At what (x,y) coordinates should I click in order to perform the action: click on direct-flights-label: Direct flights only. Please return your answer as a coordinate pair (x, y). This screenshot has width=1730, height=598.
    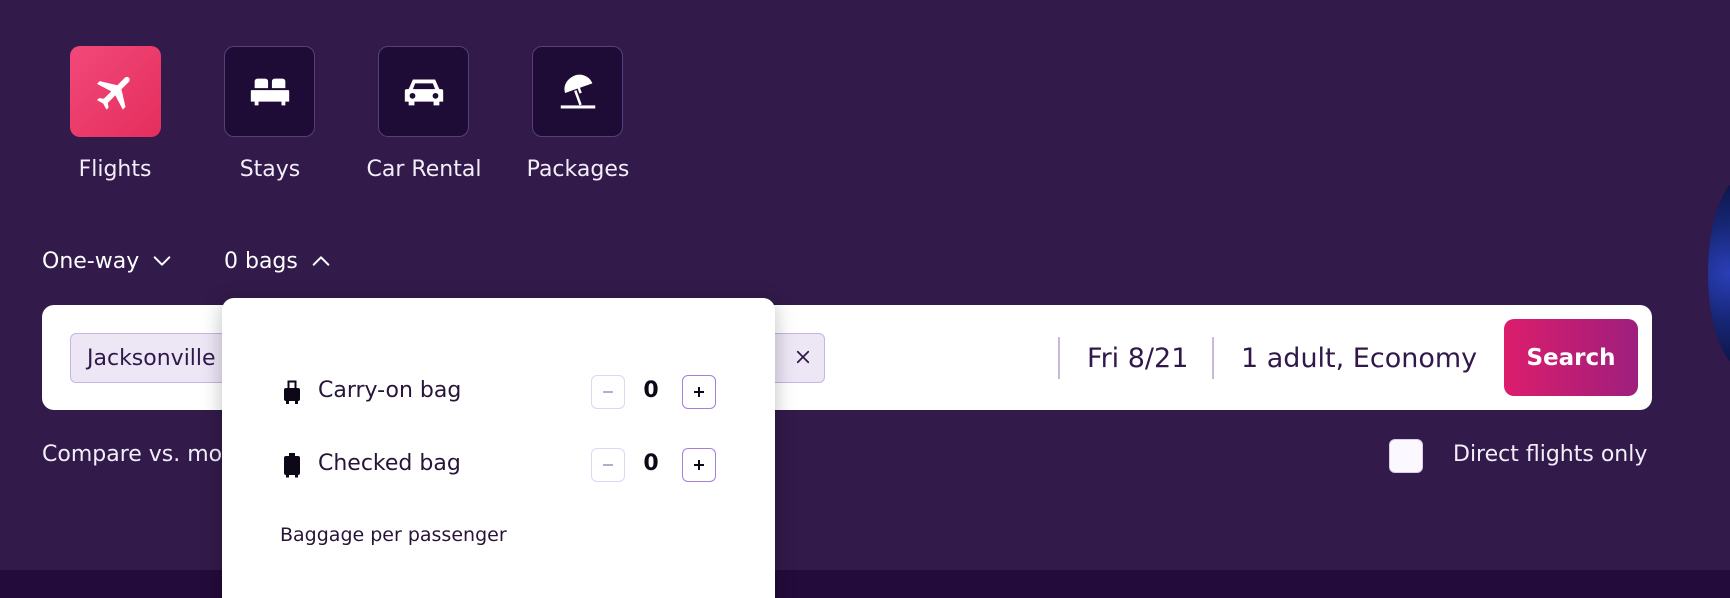
    Looking at the image, I should click on (1550, 454).